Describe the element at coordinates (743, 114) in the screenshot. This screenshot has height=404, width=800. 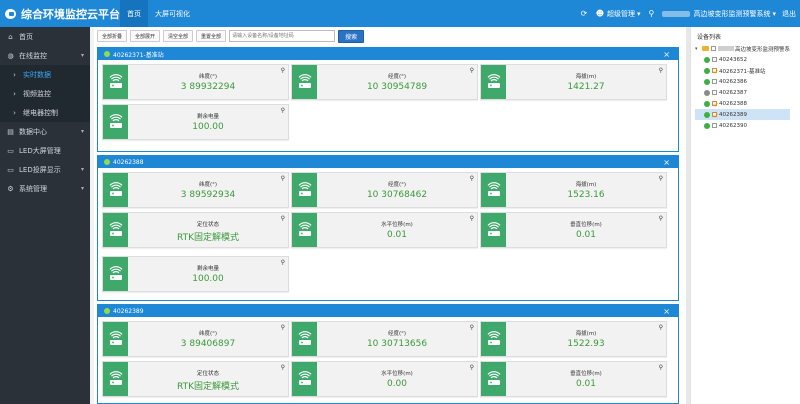
I see `tree-device-item: 40262389` at that location.